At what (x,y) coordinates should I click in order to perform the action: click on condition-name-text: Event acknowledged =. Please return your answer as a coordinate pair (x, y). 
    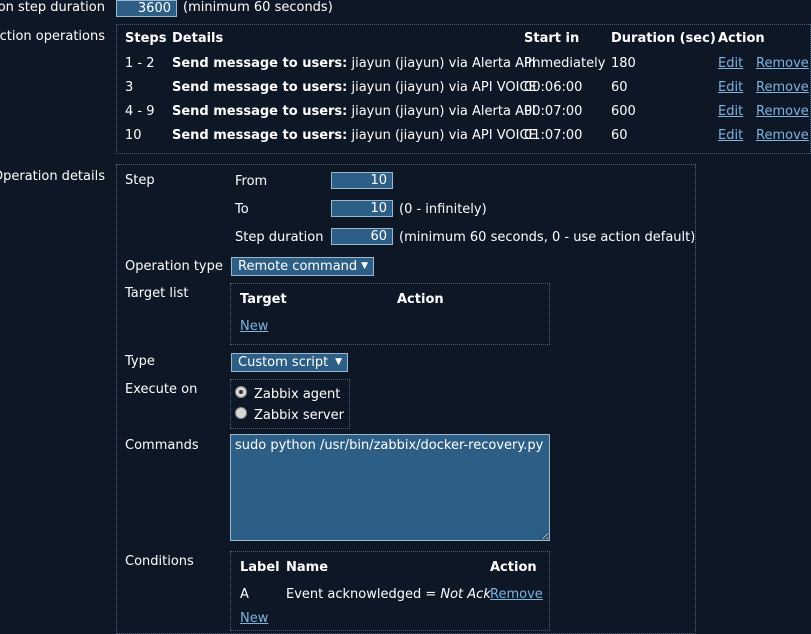
    Looking at the image, I should click on (363, 594).